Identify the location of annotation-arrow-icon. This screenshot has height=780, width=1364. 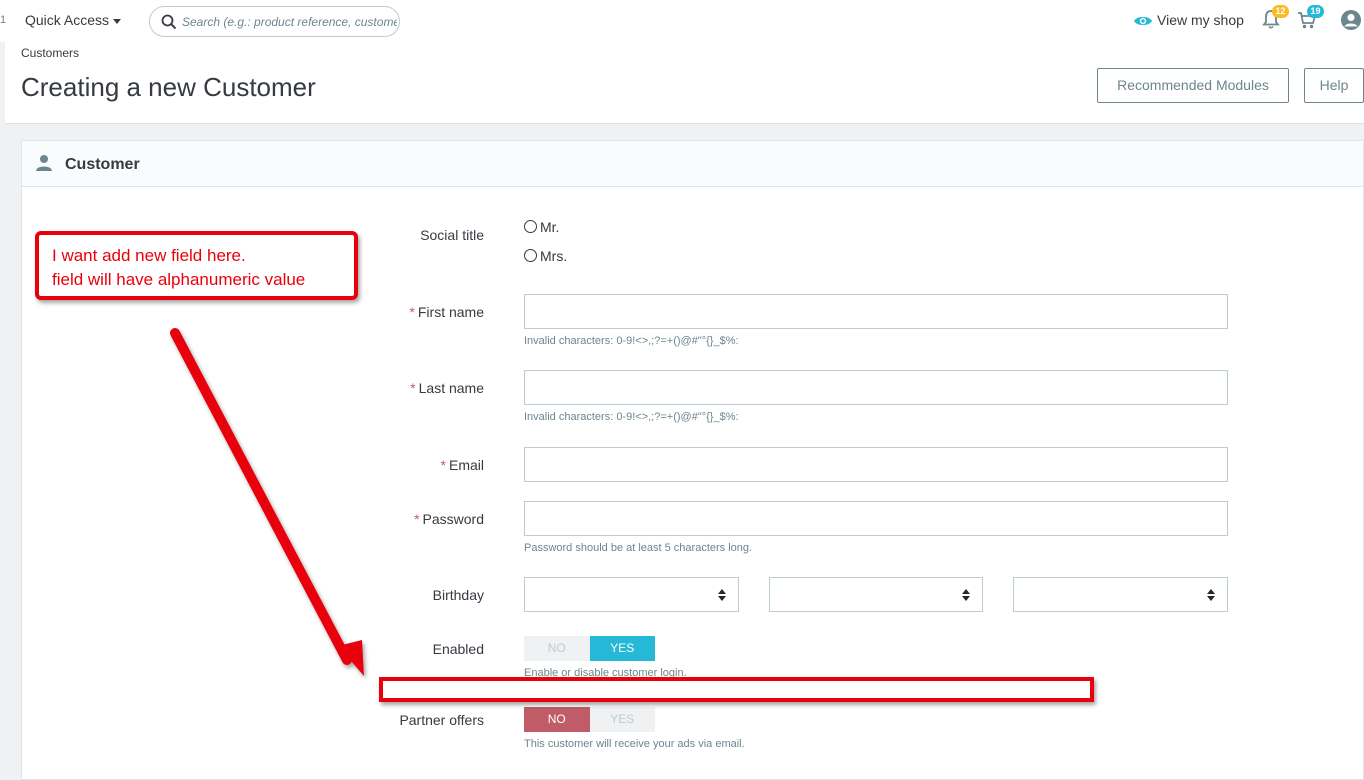
(267, 502).